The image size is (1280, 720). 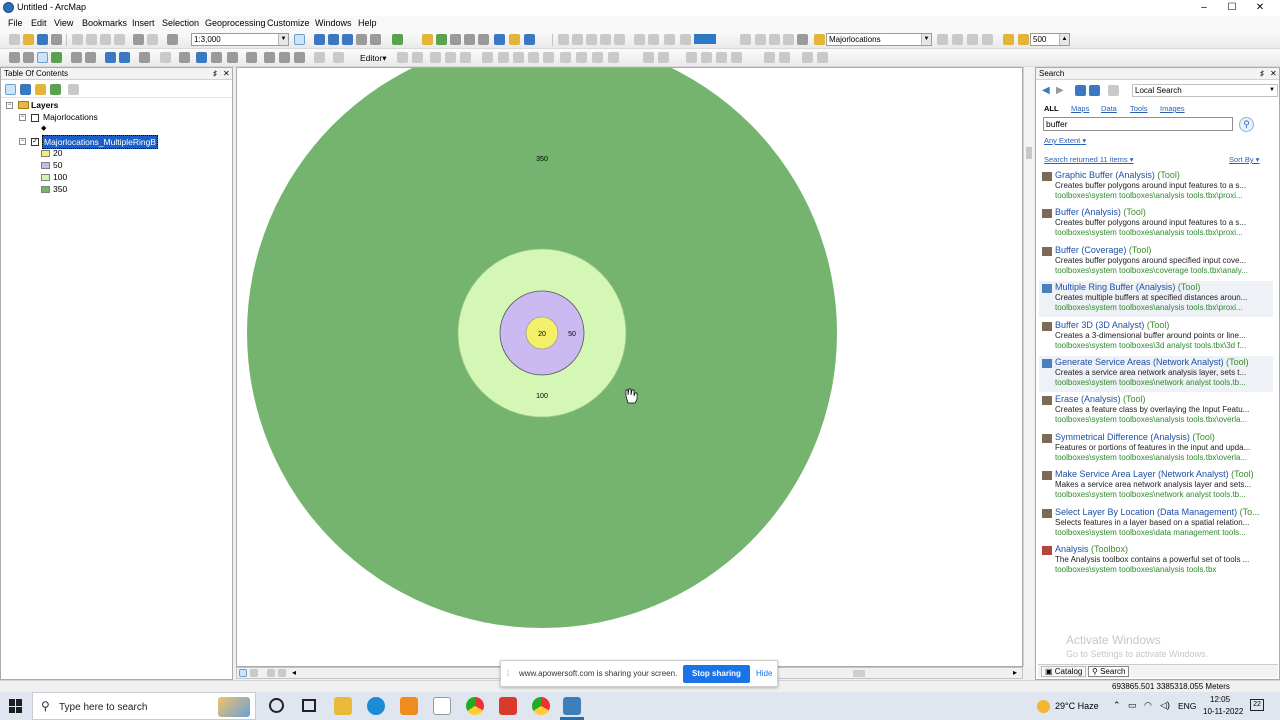 What do you see at coordinates (333, 39) in the screenshot?
I see `catalog-window-icon` at bounding box center [333, 39].